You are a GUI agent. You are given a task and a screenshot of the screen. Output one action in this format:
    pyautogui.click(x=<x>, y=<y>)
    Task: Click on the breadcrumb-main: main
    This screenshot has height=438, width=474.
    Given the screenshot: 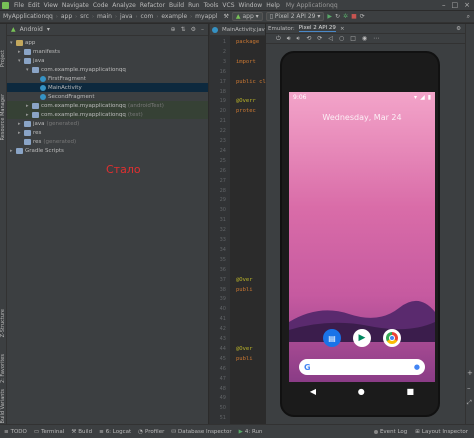 What is the action you would take?
    pyautogui.click(x=104, y=16)
    